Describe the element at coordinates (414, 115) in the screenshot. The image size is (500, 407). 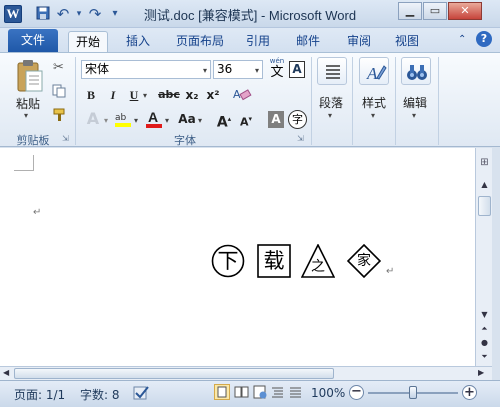
I see `editing-dropdown-icon: ▾` at that location.